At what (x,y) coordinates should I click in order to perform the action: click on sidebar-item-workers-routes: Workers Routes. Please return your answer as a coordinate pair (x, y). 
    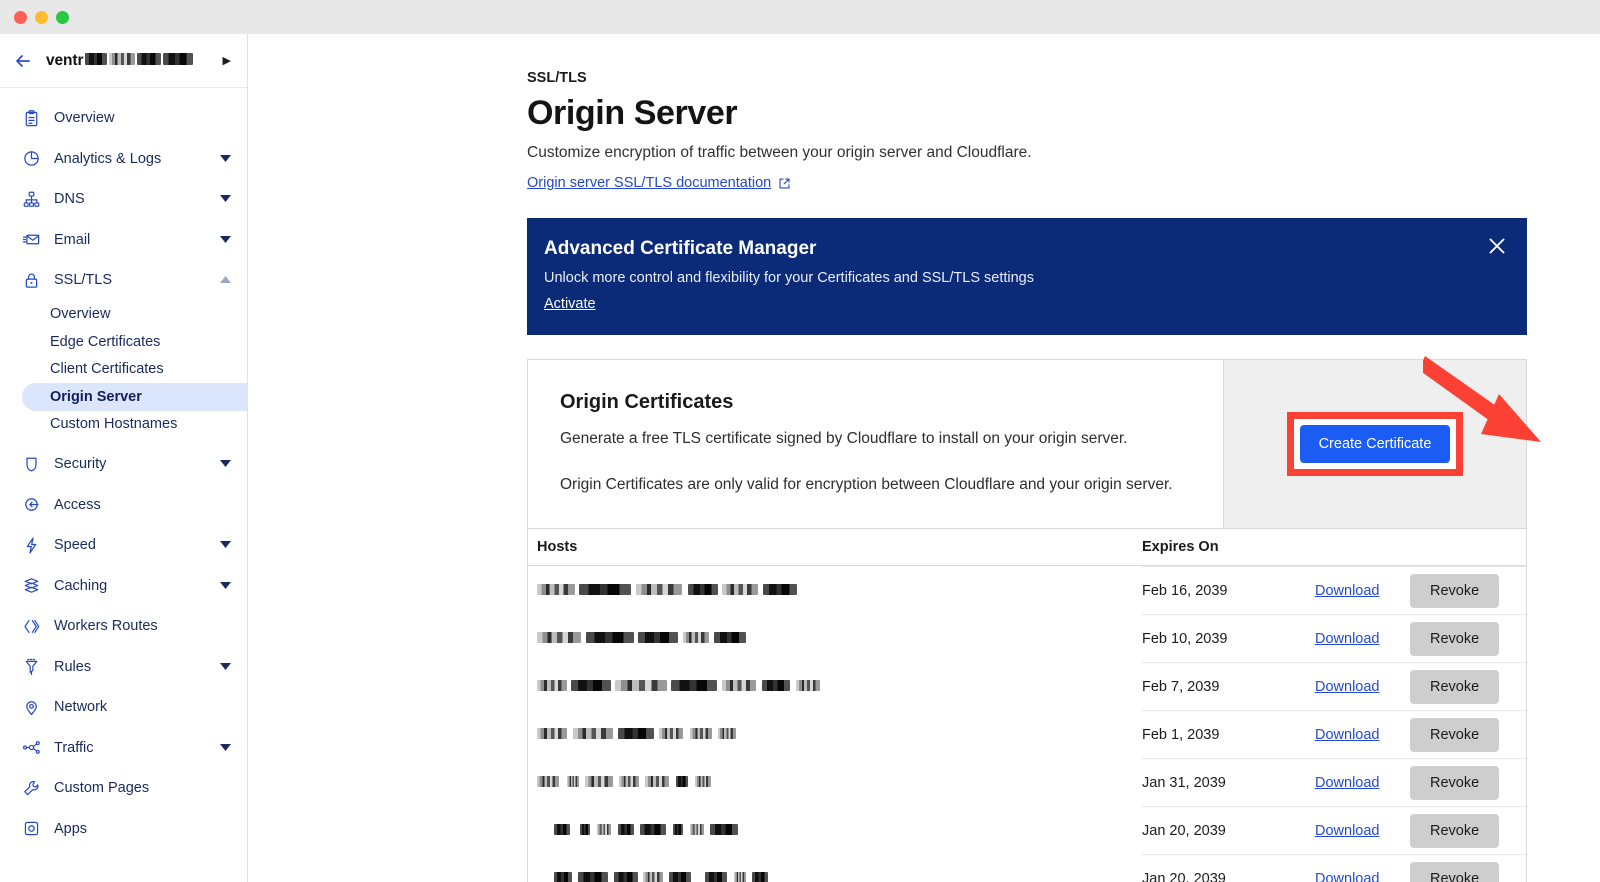
    Looking at the image, I should click on (123, 626).